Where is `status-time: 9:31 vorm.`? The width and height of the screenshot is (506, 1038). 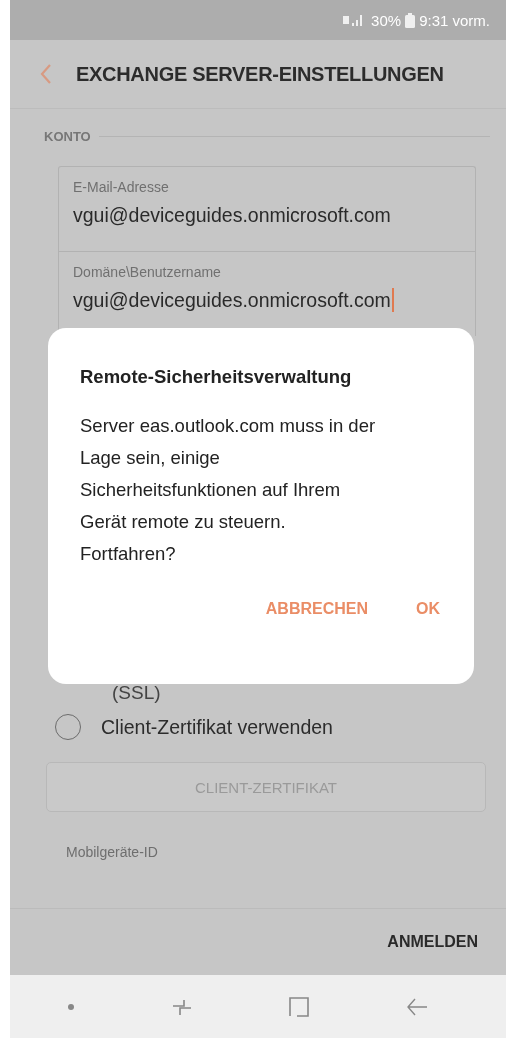 status-time: 9:31 vorm. is located at coordinates (454, 20).